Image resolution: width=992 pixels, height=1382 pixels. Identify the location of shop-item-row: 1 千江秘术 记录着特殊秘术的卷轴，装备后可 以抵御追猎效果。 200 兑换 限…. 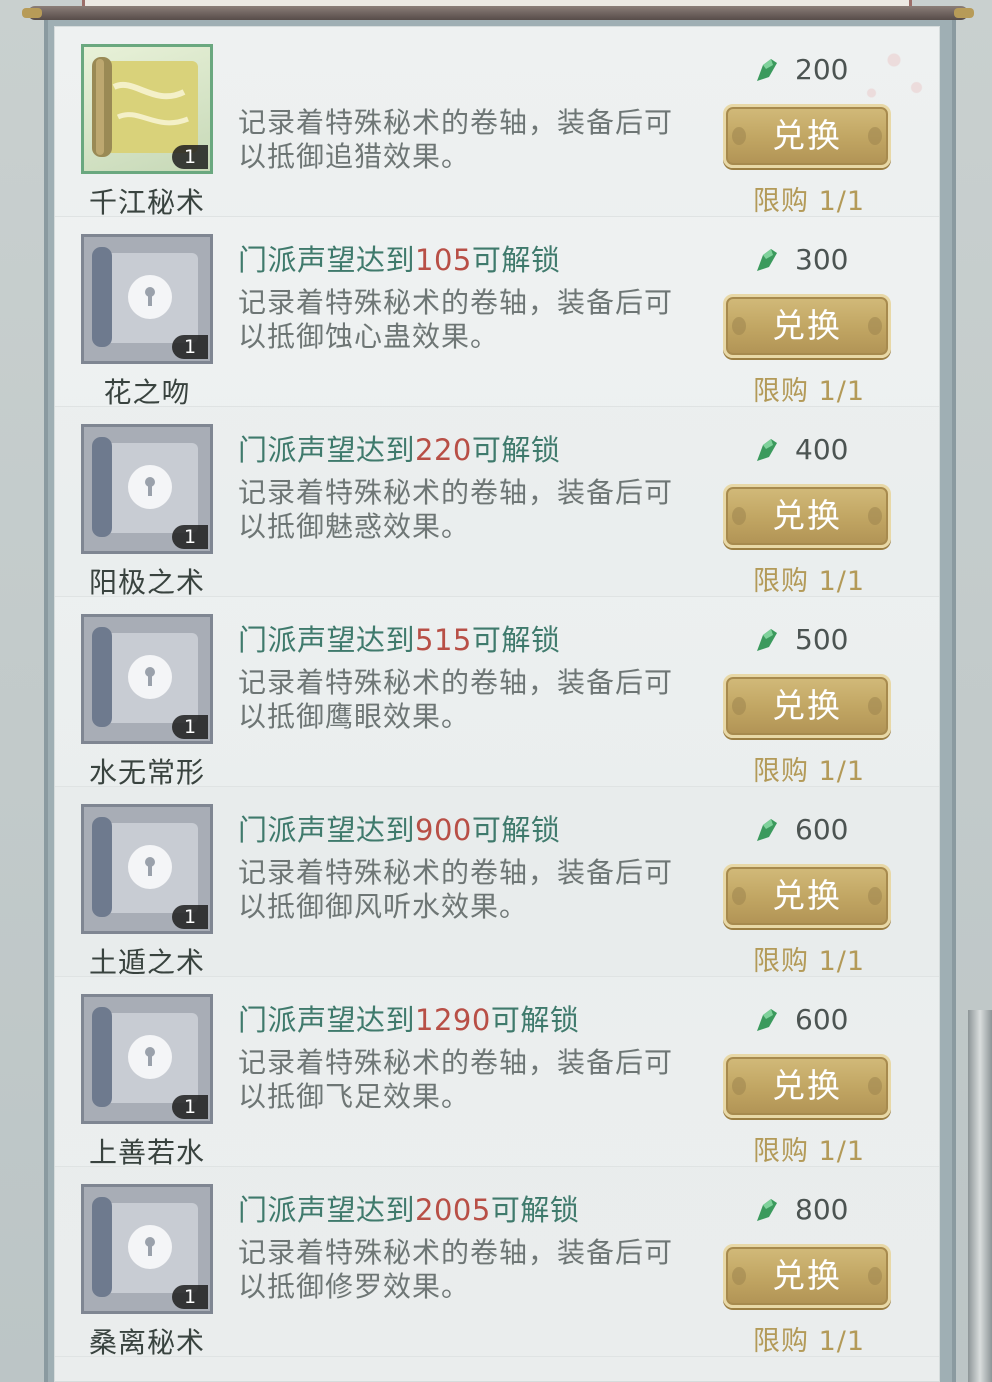
(497, 123).